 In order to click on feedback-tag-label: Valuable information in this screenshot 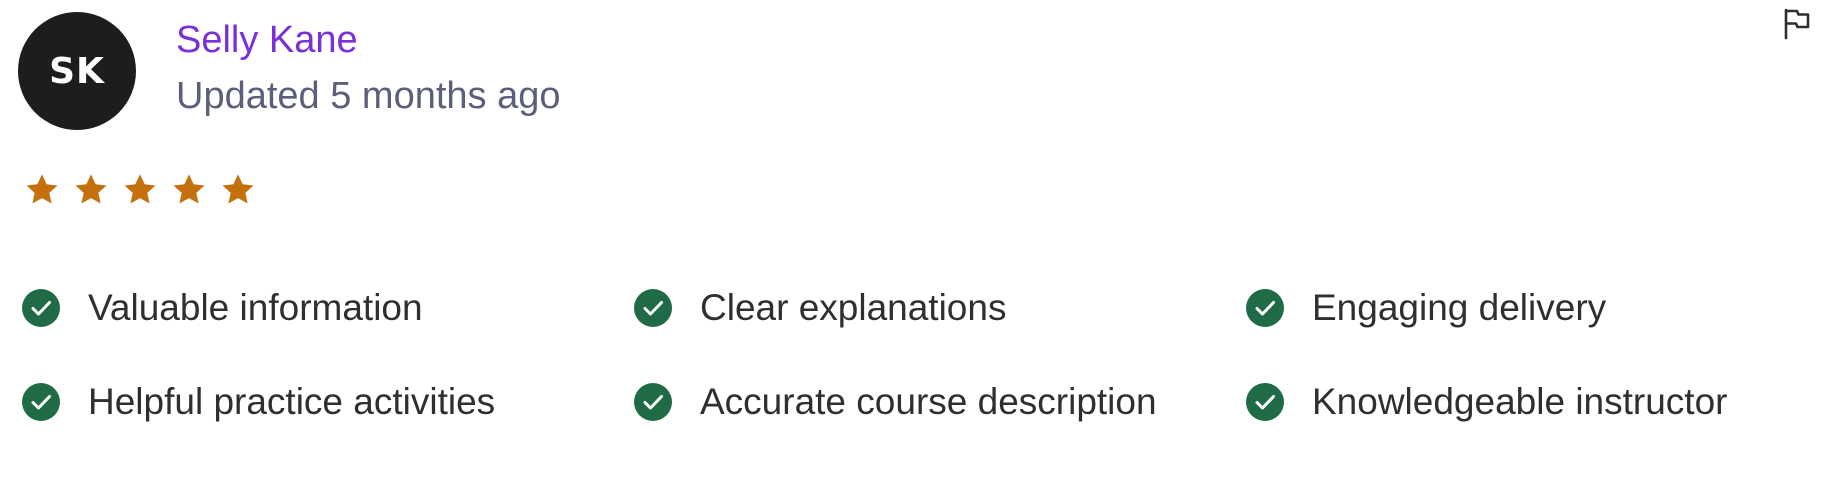, I will do `click(255, 307)`.